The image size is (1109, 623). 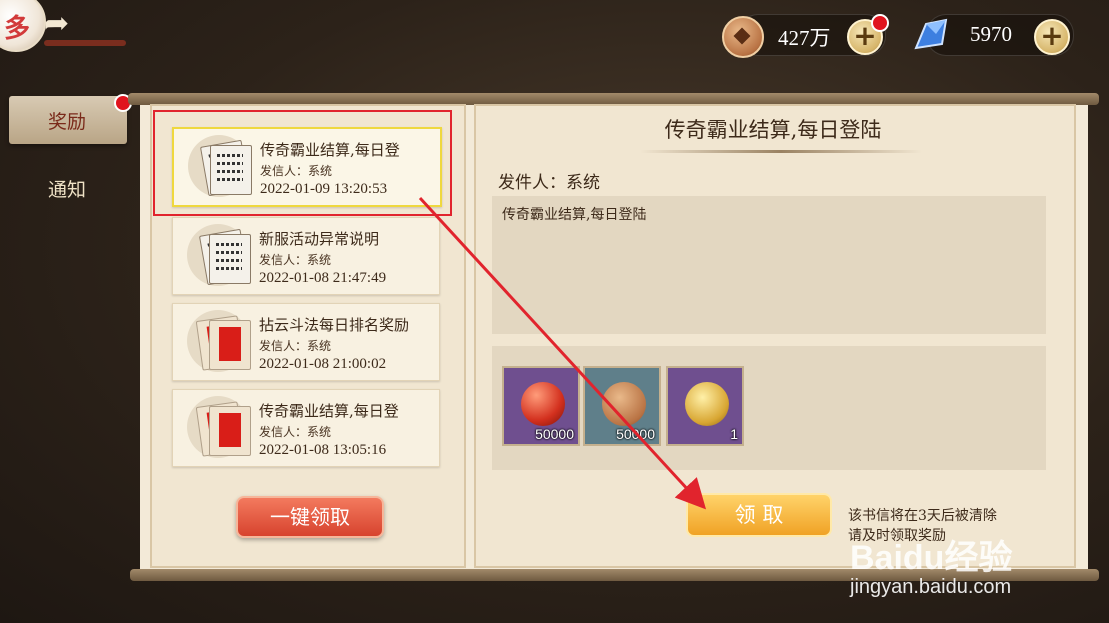 I want to click on watermark-url: jingyan.baidu.com, so click(x=931, y=587).